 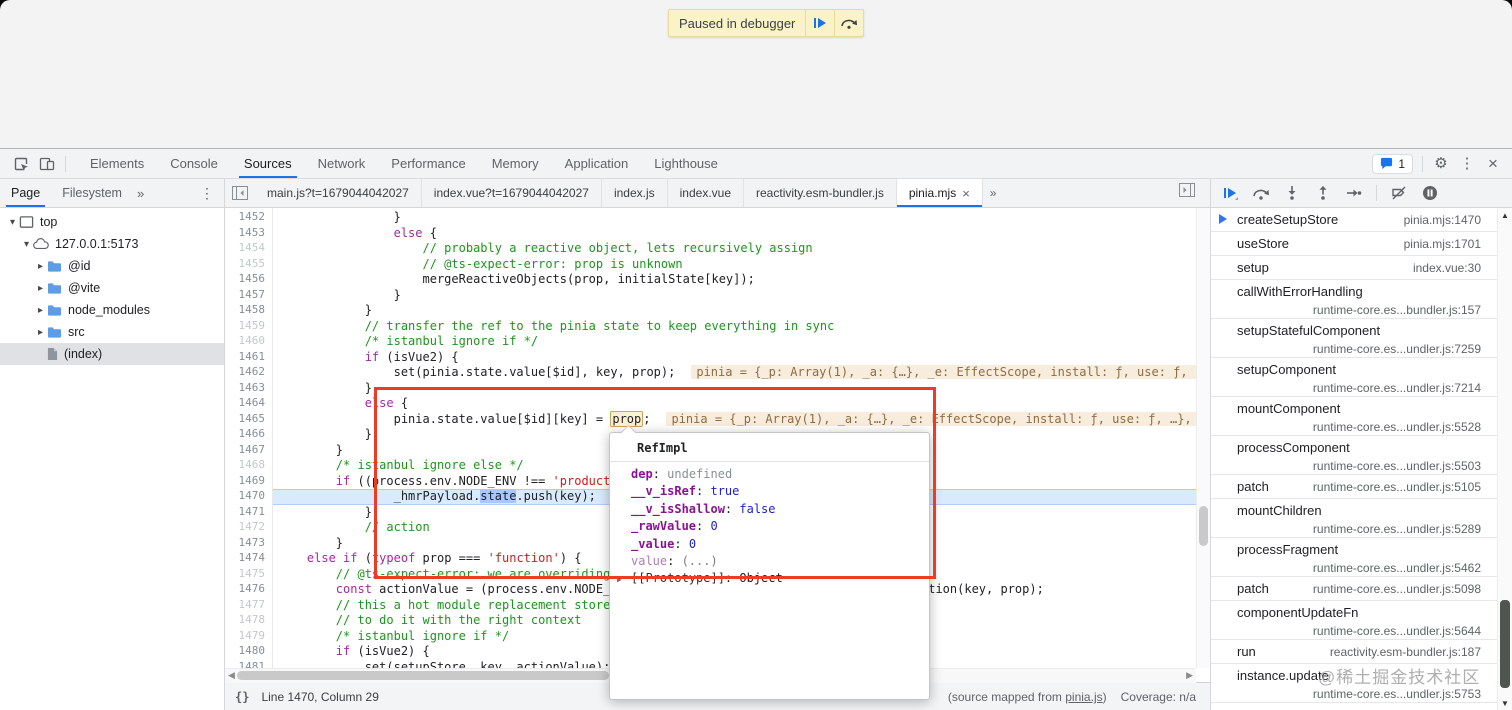 What do you see at coordinates (240, 193) in the screenshot?
I see `hide-navigator-icon` at bounding box center [240, 193].